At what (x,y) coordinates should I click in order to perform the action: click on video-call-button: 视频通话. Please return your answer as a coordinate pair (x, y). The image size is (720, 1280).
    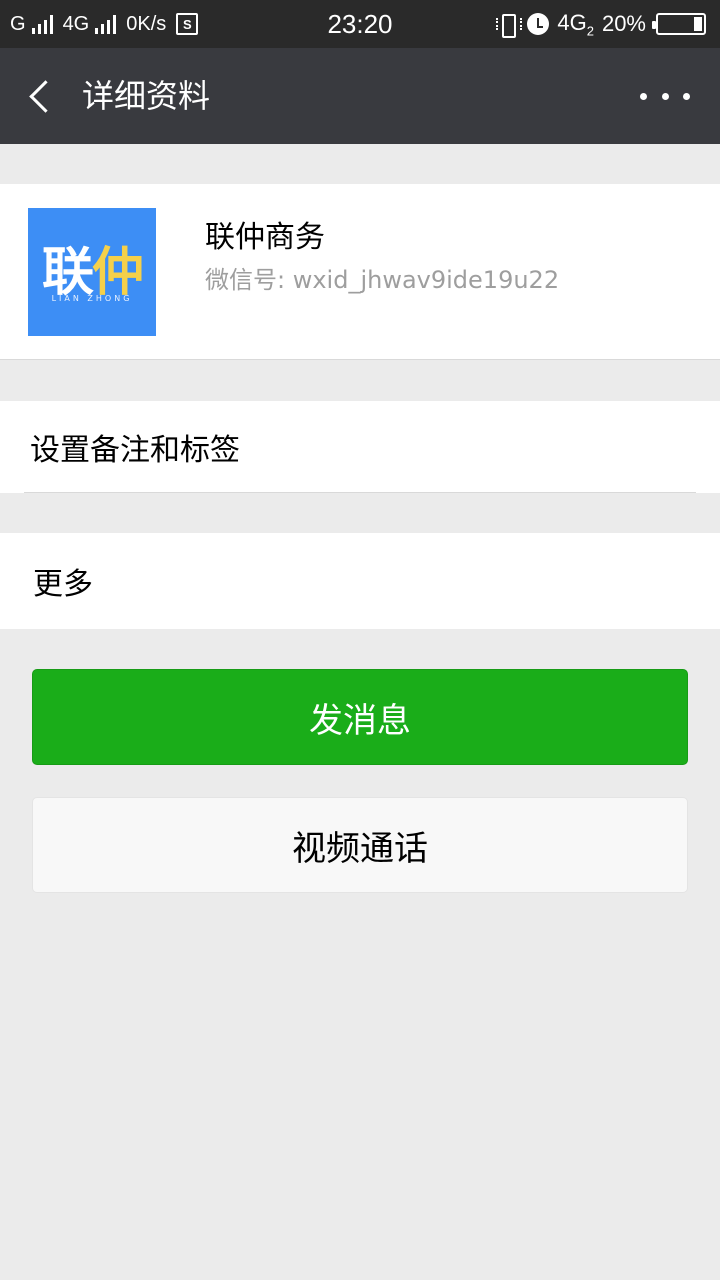
    Looking at the image, I should click on (360, 845).